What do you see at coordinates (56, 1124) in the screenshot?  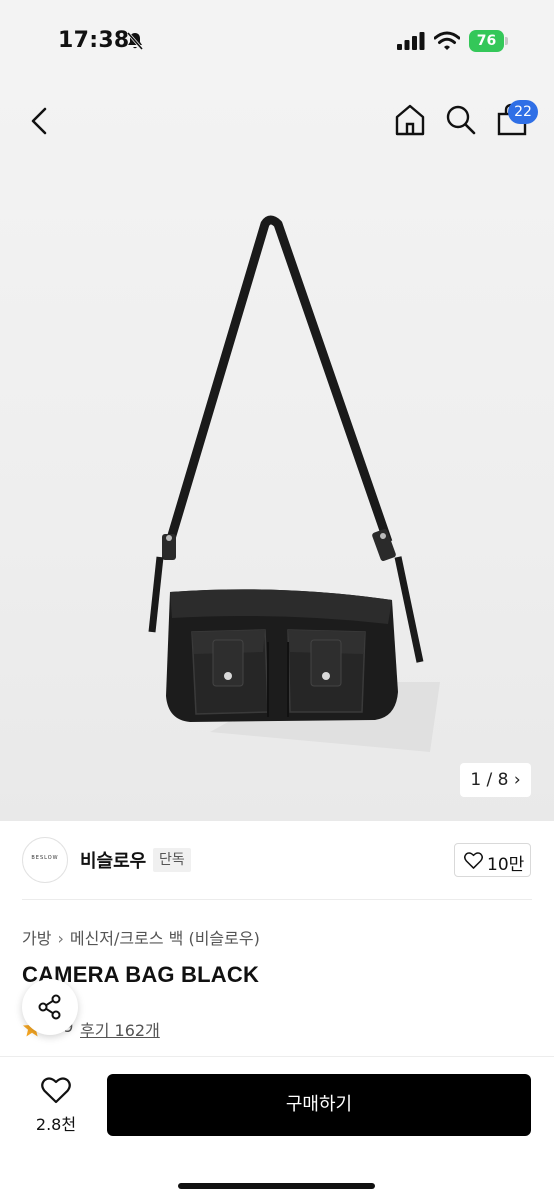 I see `wishlist-count: 2.8천` at bounding box center [56, 1124].